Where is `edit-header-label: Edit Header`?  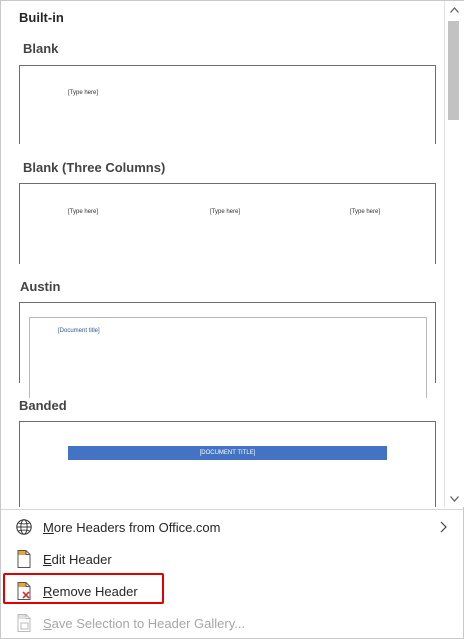 edit-header-label: Edit Header is located at coordinates (77, 559).